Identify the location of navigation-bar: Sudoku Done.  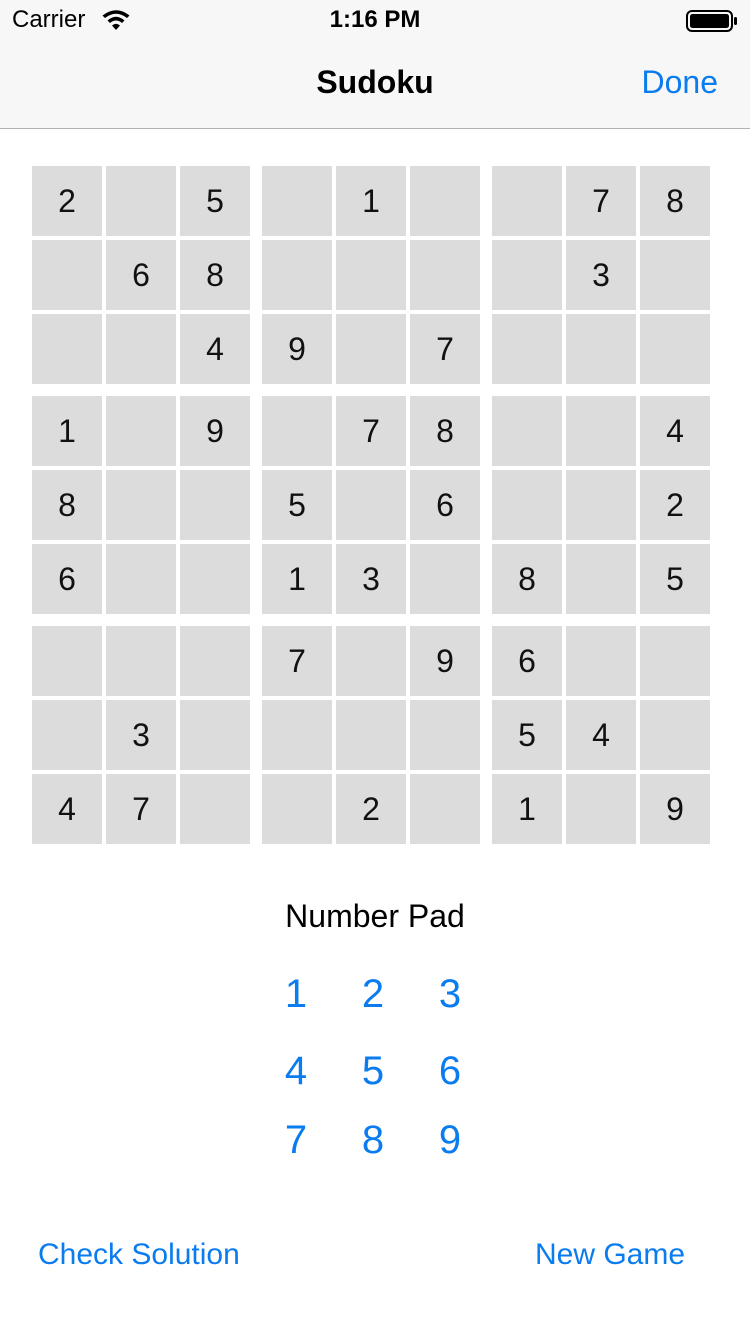
(375, 84).